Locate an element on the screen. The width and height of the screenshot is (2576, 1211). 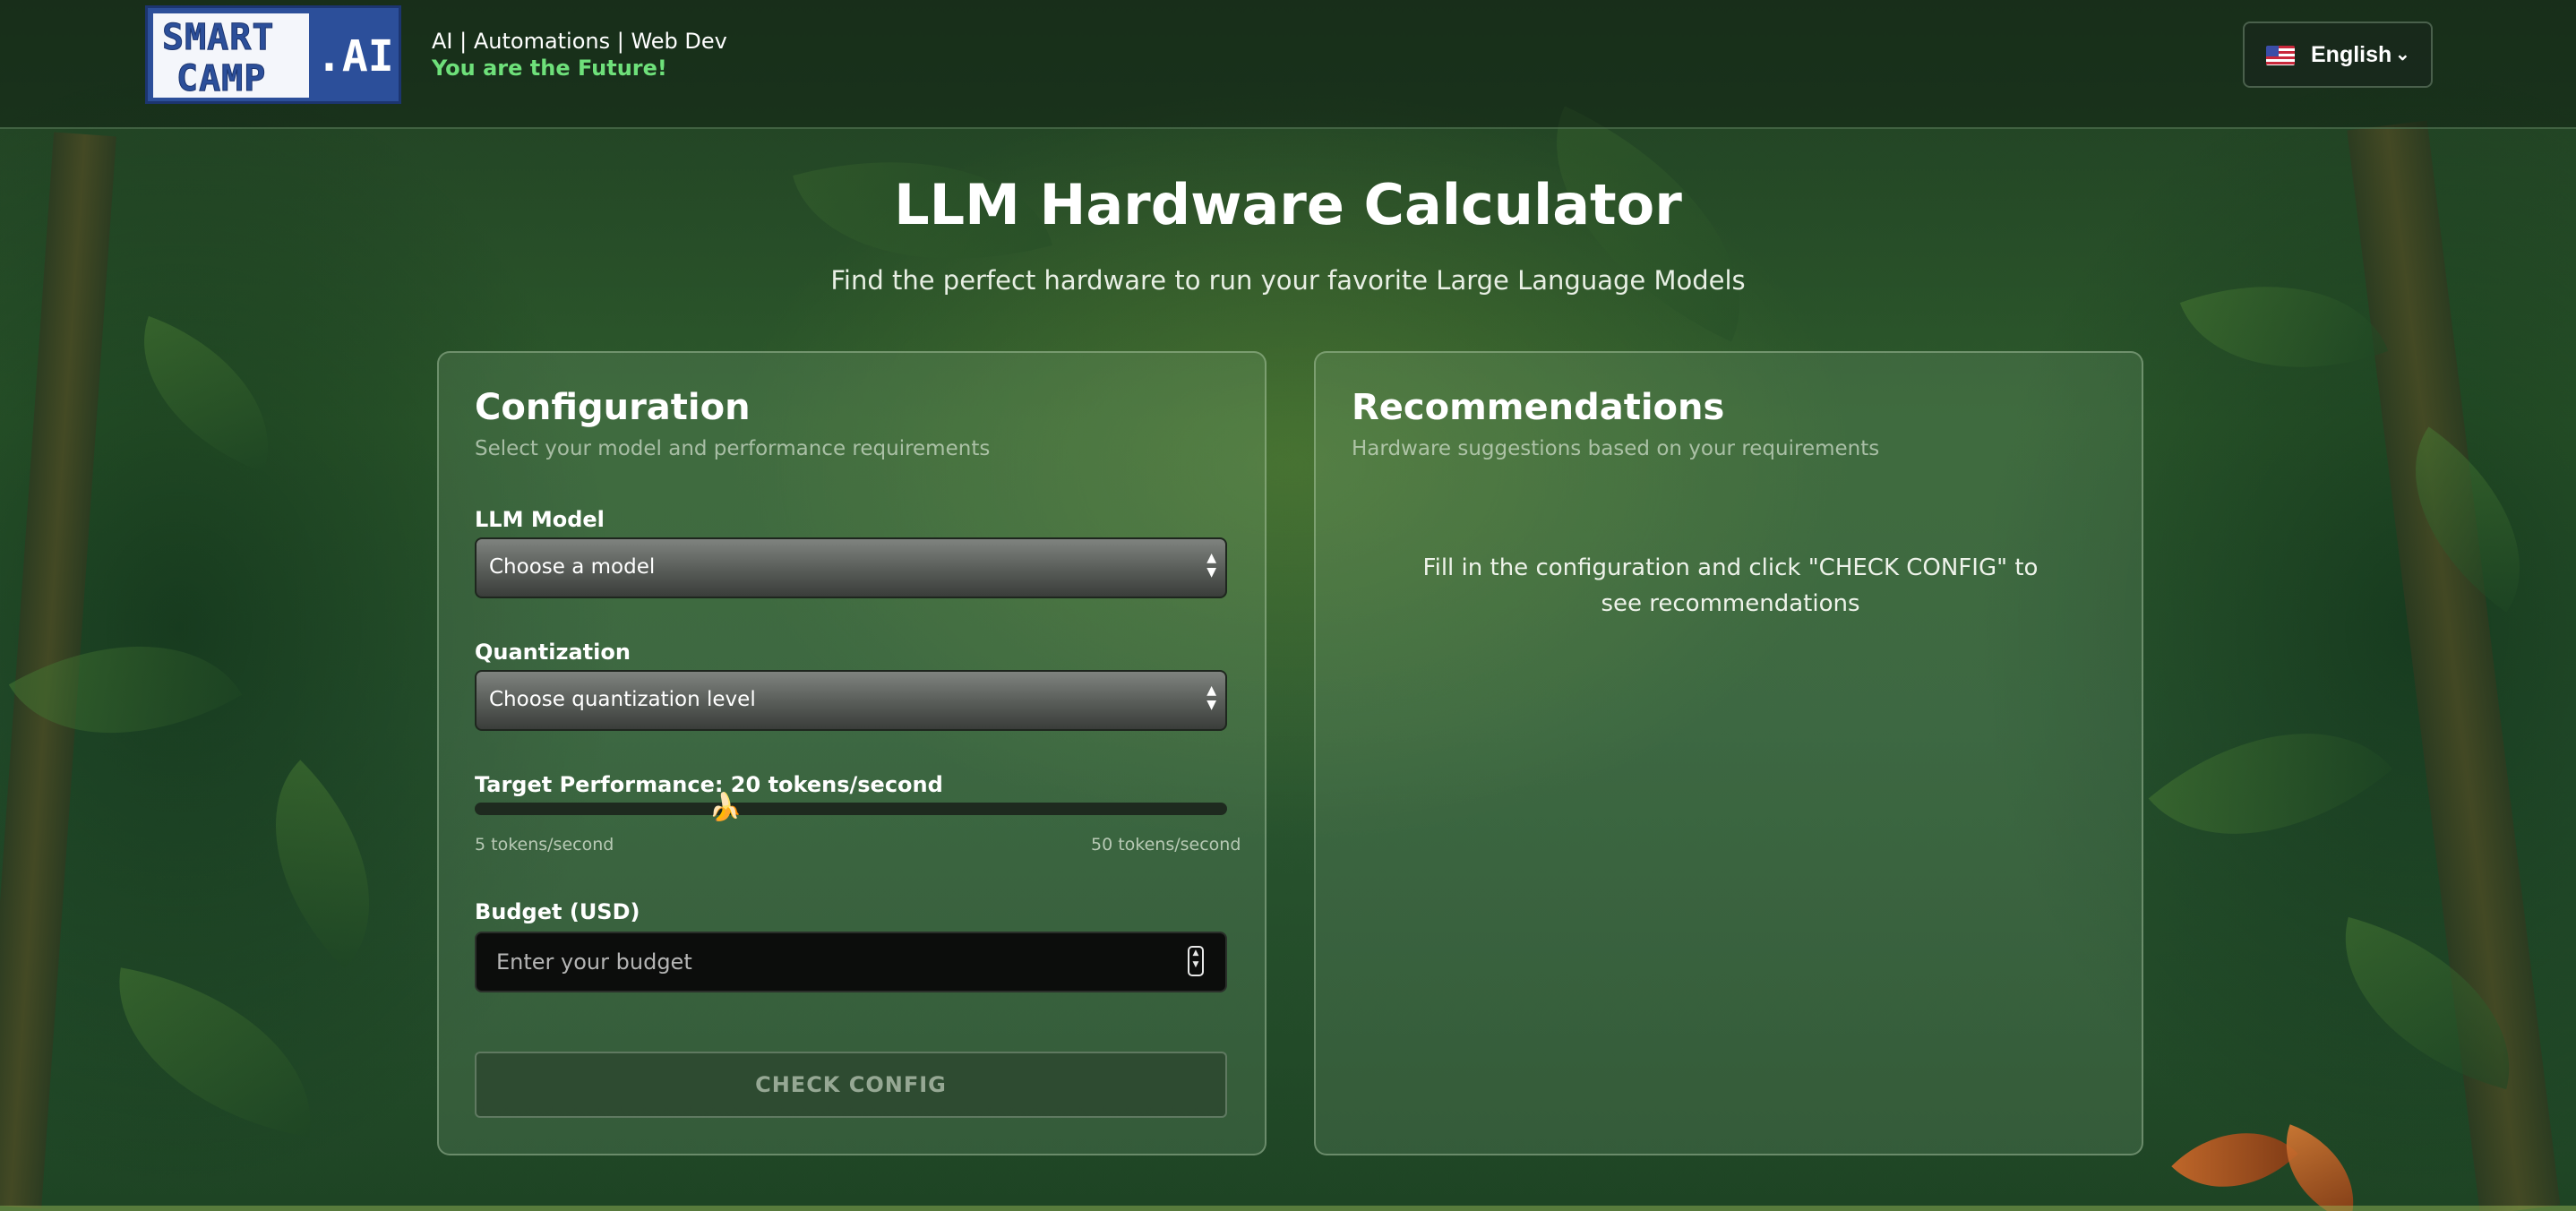
performance-max-label: 50 tokens/second is located at coordinates (1166, 845).